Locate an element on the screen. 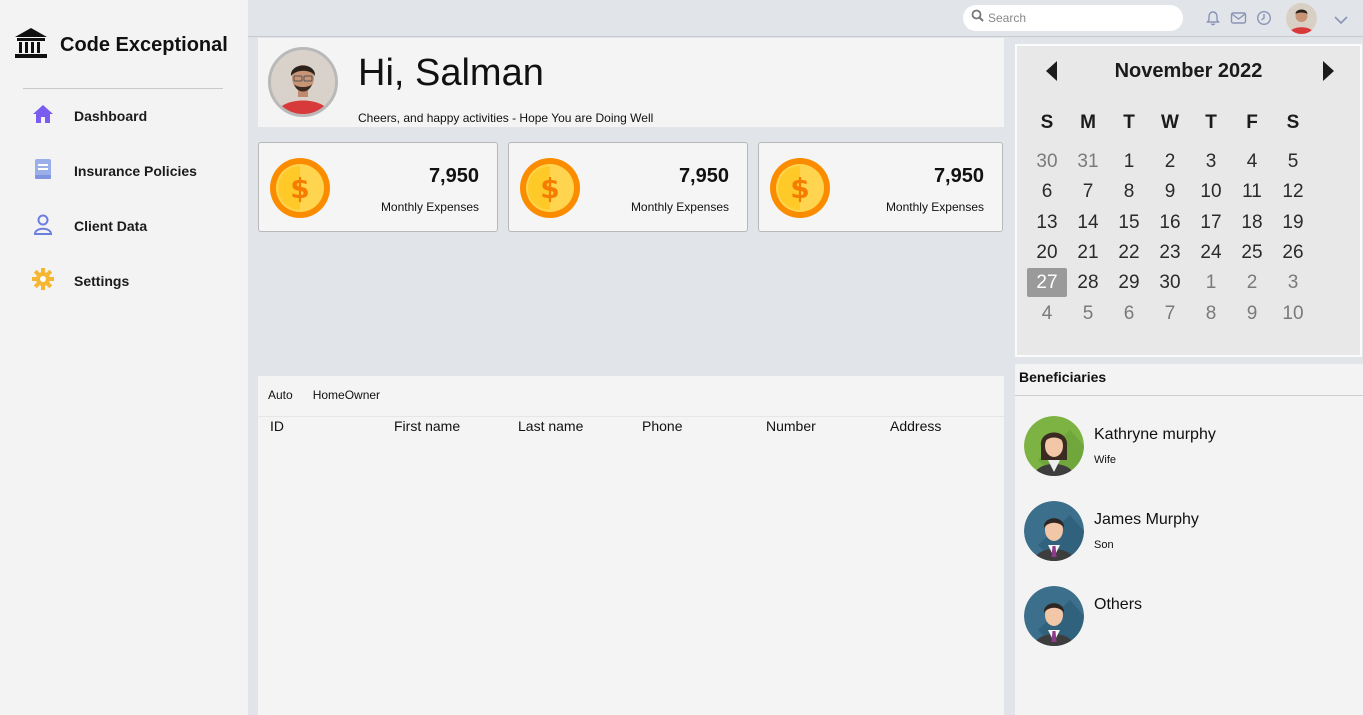 Image resolution: width=1363 pixels, height=715 pixels. calendar-day: 22 is located at coordinates (1129, 252).